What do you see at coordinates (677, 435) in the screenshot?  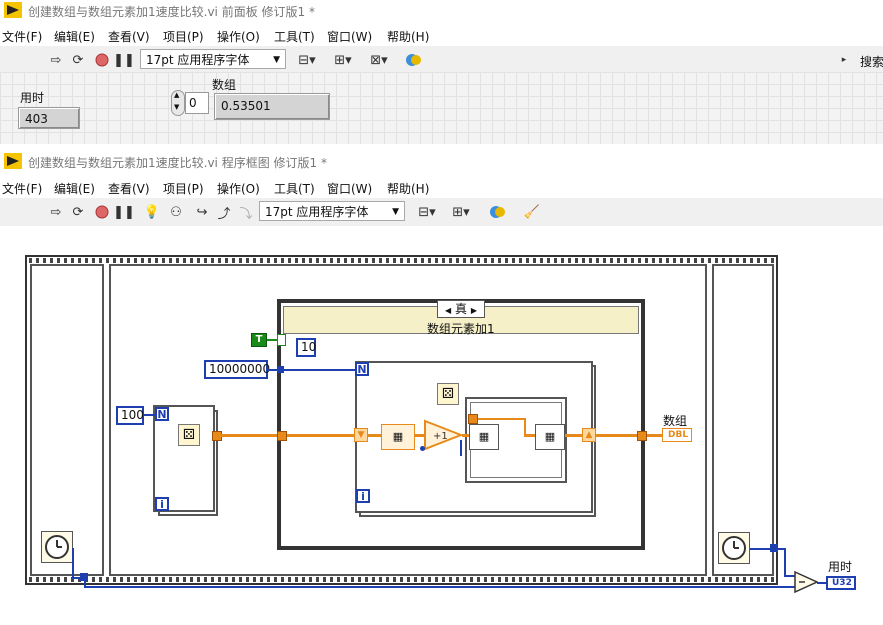 I see `array-indicator-terminal: DBL` at bounding box center [677, 435].